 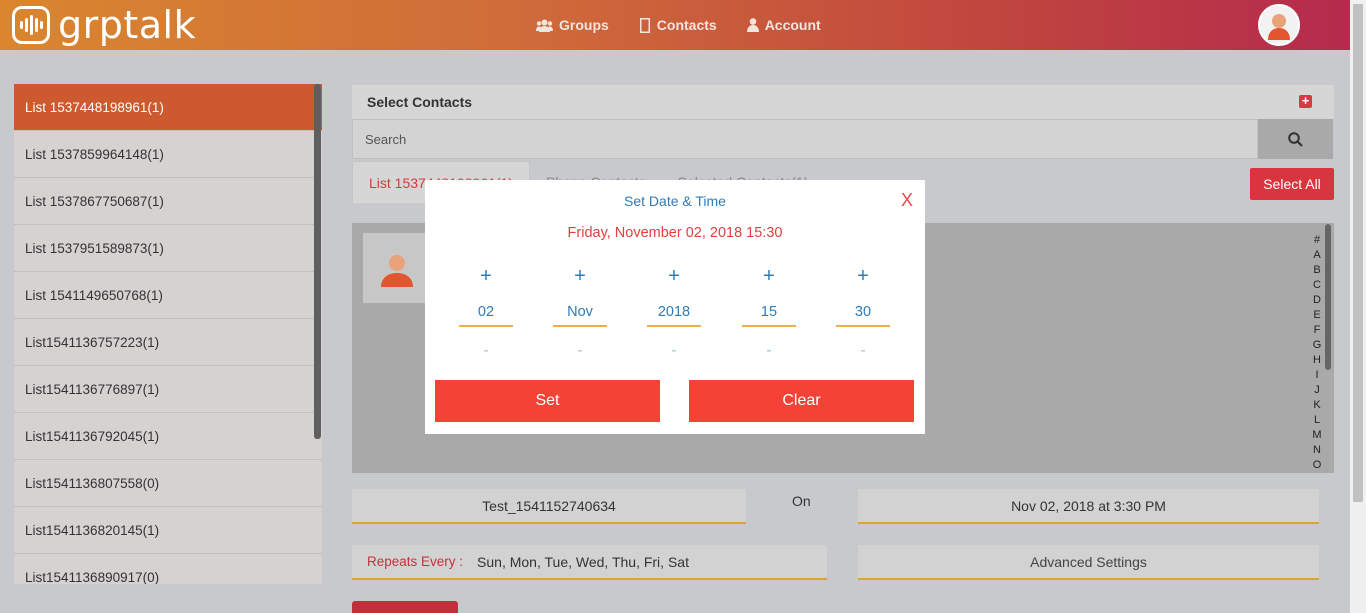 I want to click on sidebar-list-item: List1541136820145(1), so click(x=168, y=530).